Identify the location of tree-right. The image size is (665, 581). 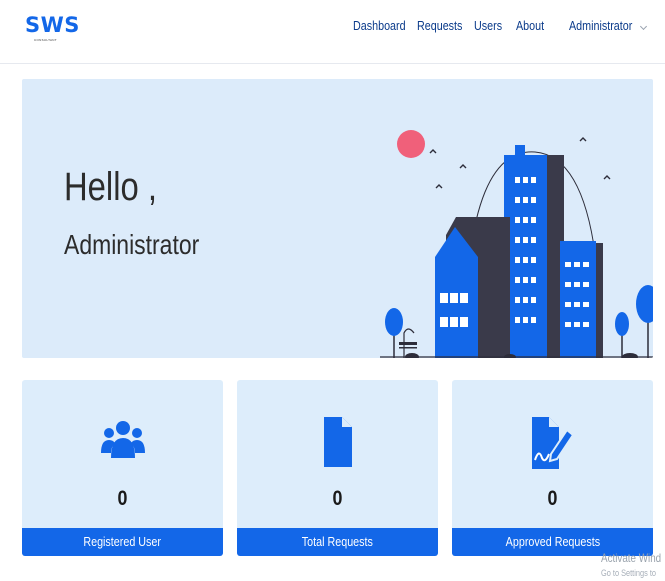
(644, 304).